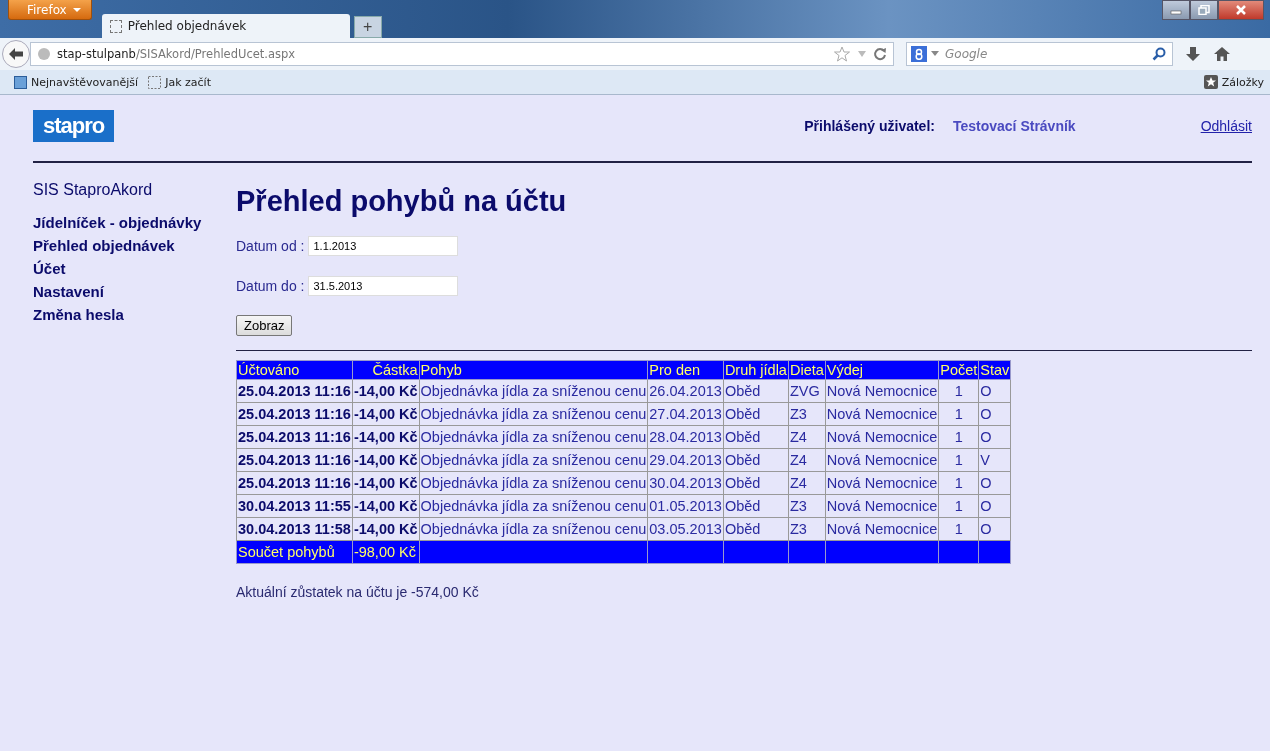 This screenshot has height=751, width=1270. I want to click on show-button: Zobraz, so click(264, 325).